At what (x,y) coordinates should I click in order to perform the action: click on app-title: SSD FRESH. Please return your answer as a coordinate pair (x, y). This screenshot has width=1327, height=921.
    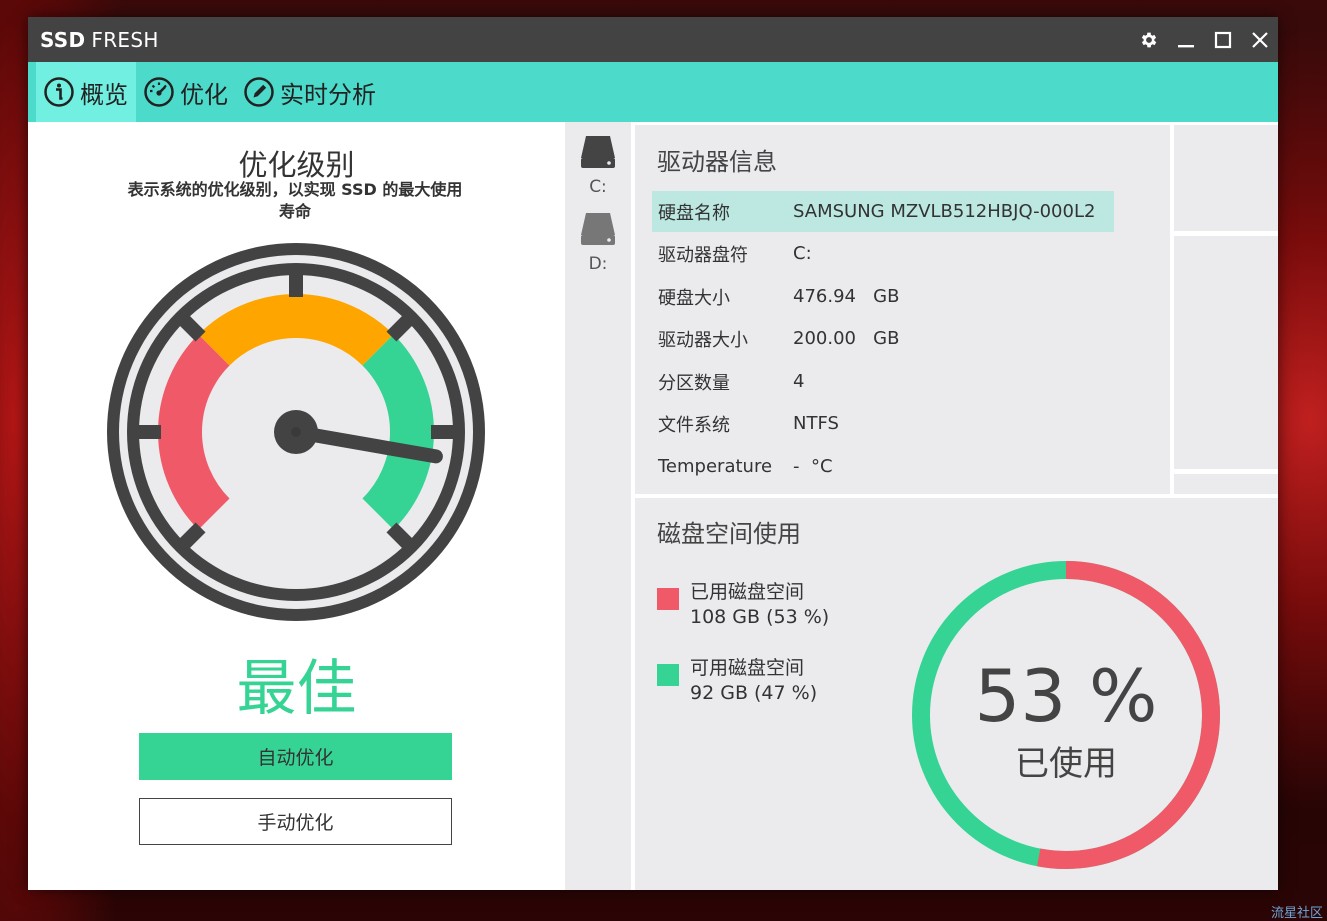
    Looking at the image, I should click on (99, 40).